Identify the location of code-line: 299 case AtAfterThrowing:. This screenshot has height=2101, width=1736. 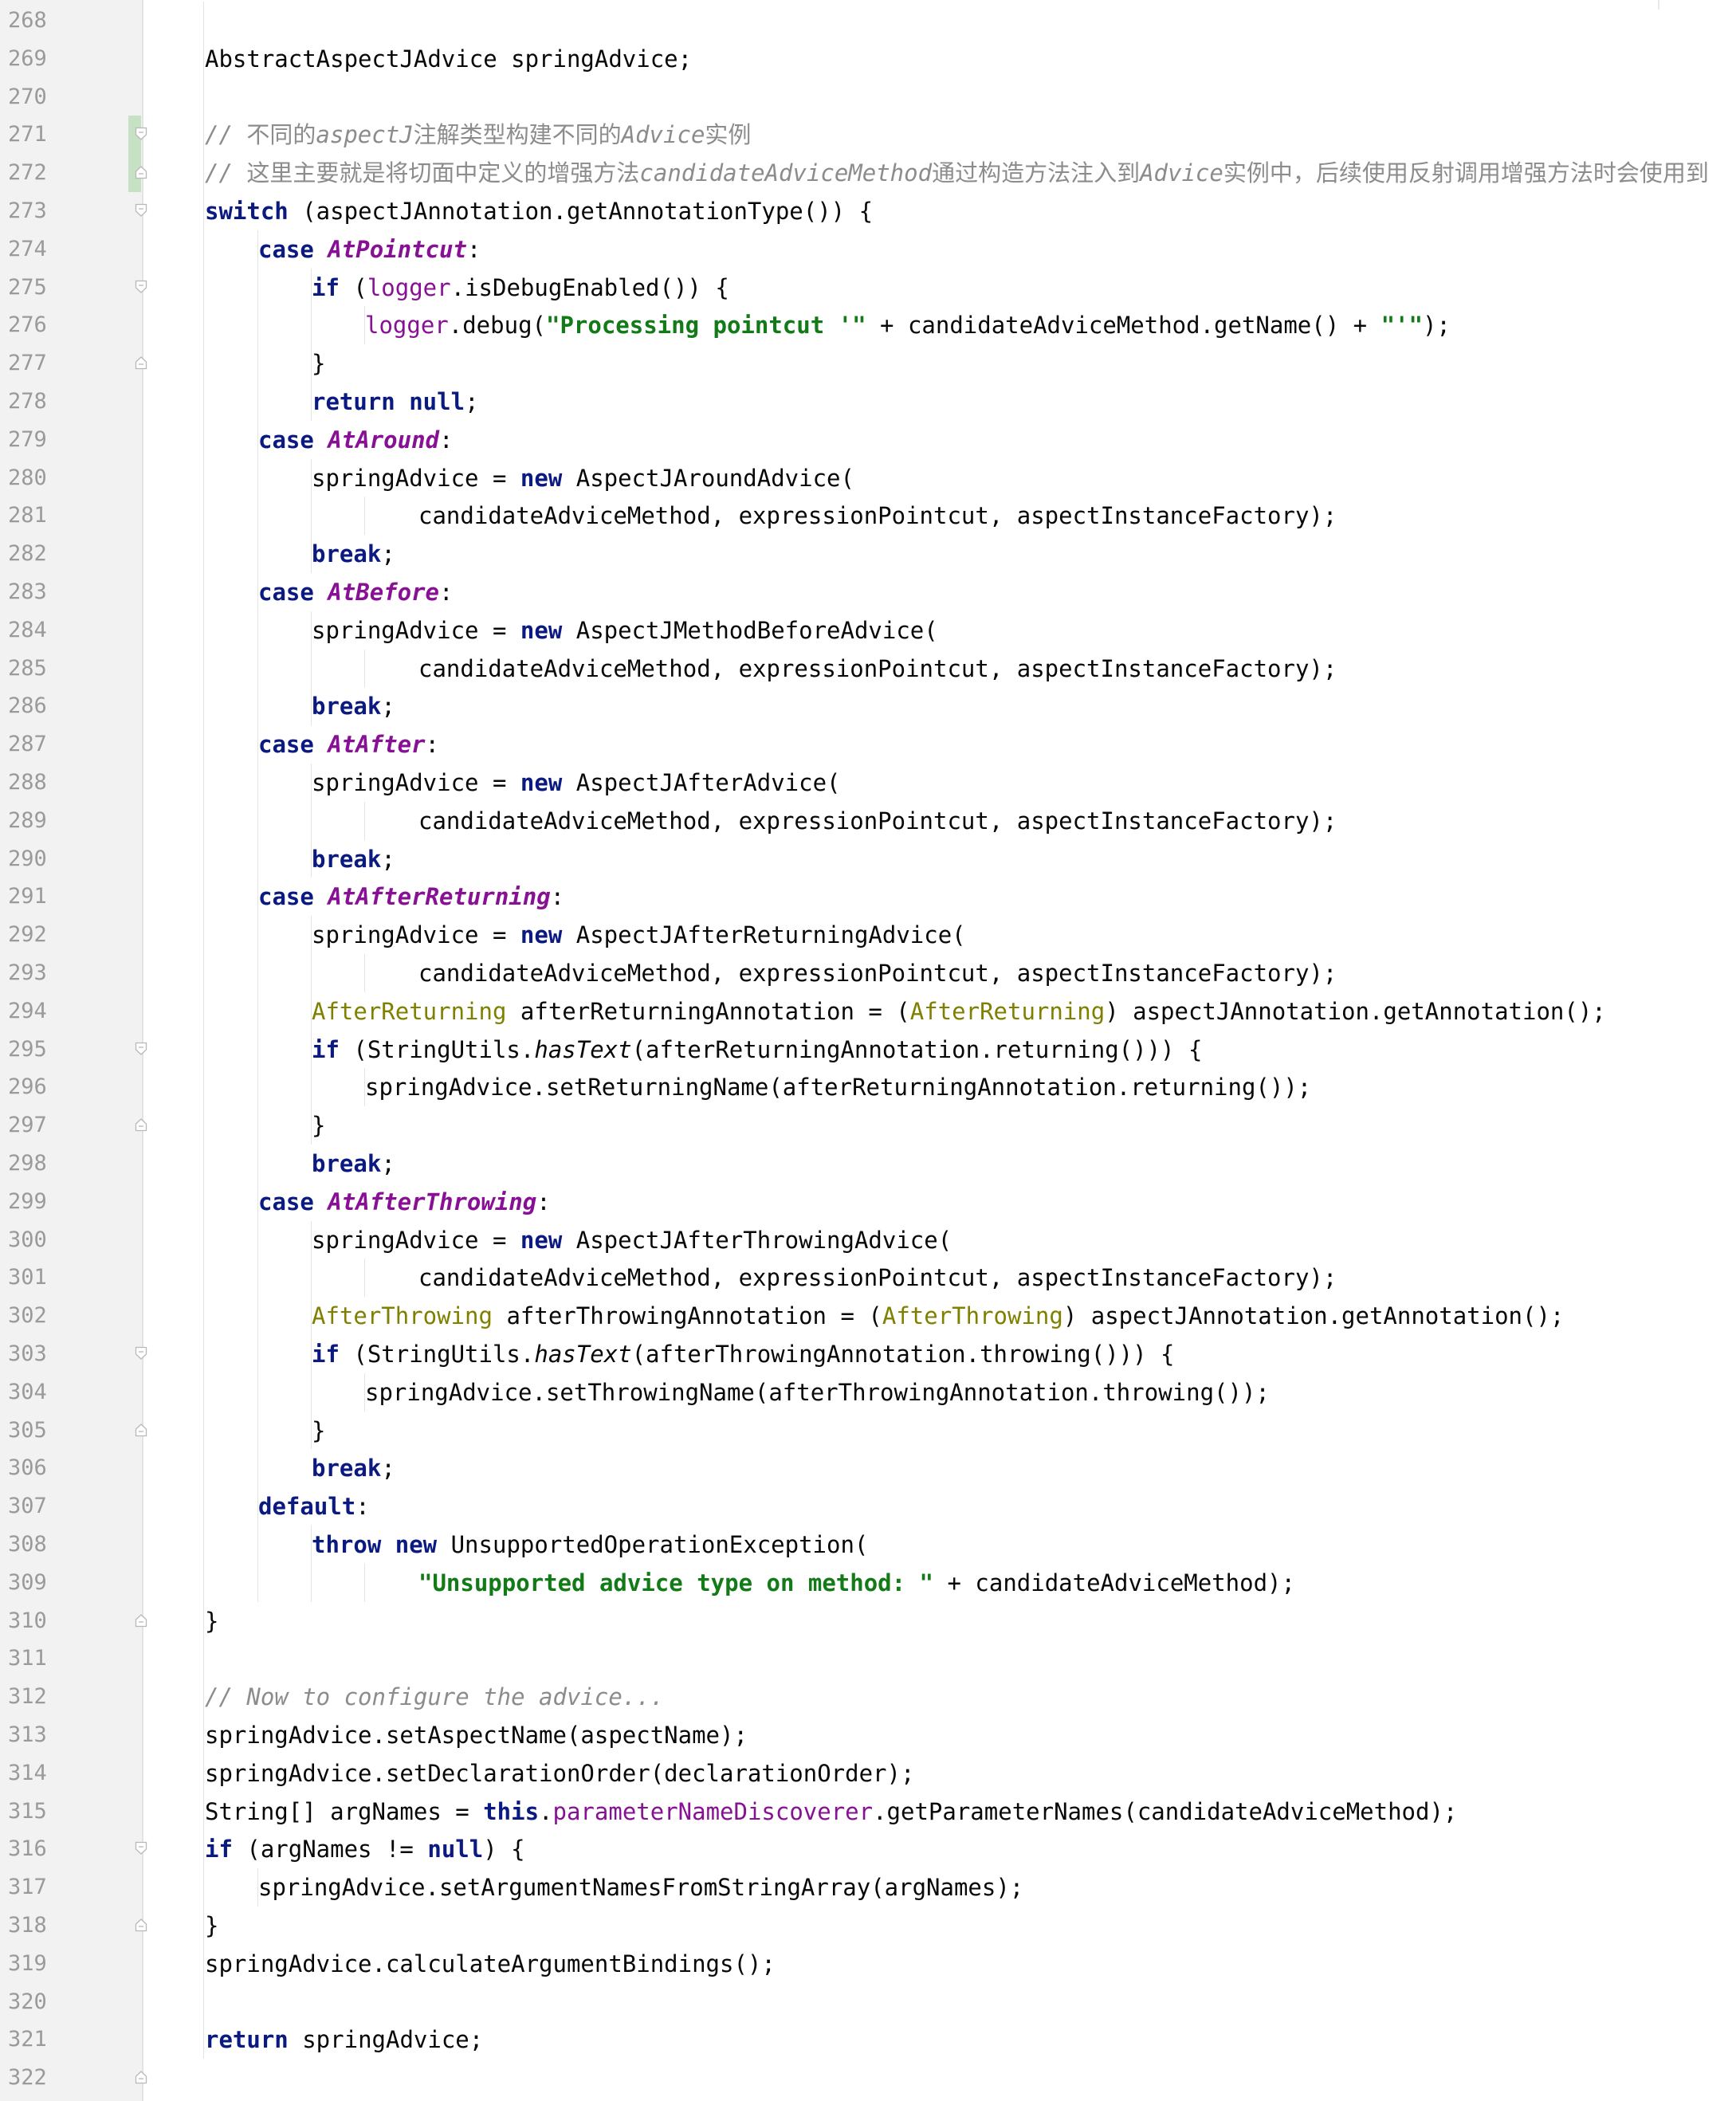
(868, 1202).